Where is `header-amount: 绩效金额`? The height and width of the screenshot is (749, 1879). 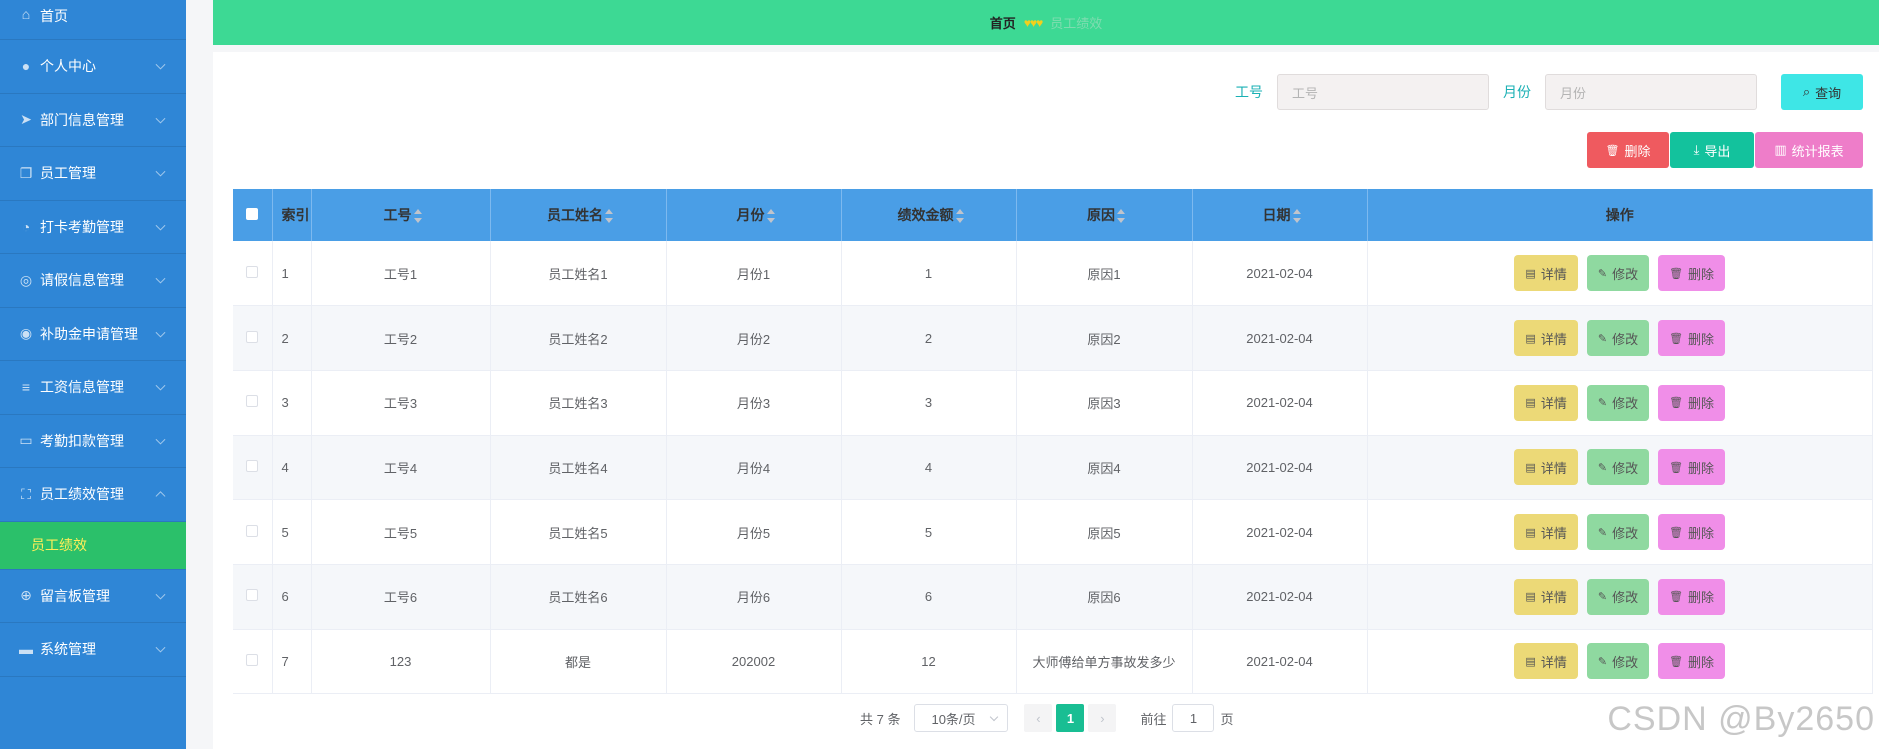 header-amount: 绩效金额 is located at coordinates (929, 215).